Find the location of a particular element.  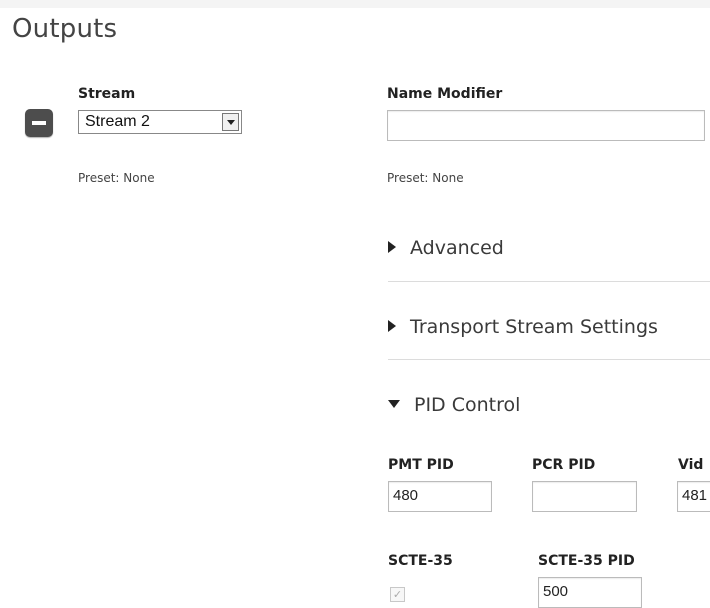

stream-select: Stream 2 is located at coordinates (160, 122).